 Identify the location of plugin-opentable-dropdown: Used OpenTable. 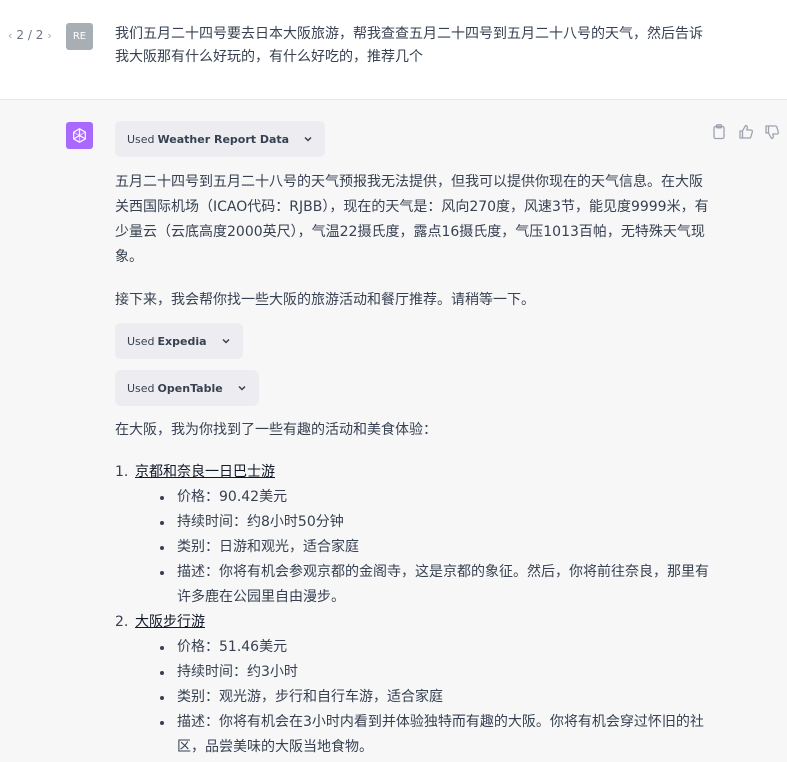
(187, 388).